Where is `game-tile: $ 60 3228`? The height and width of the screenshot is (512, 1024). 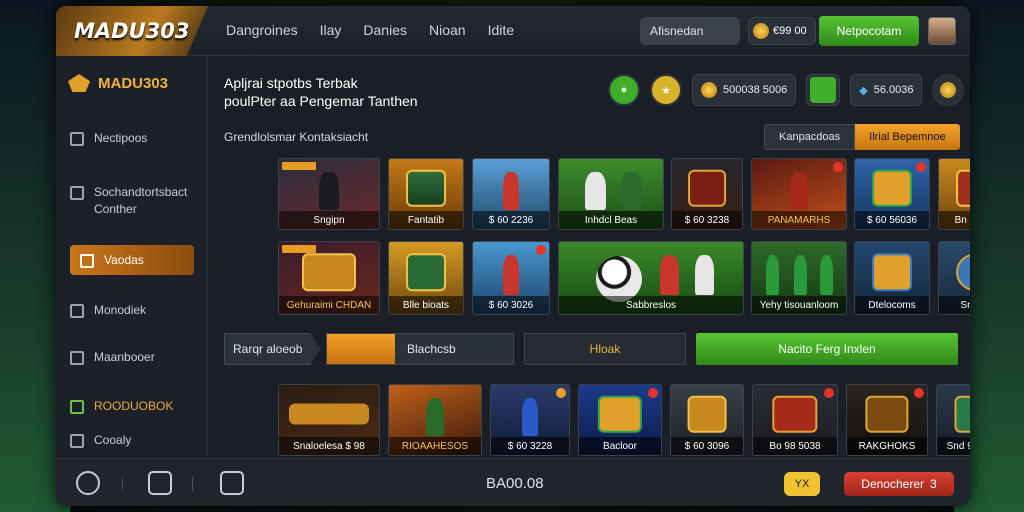
game-tile: $ 60 3228 is located at coordinates (530, 420).